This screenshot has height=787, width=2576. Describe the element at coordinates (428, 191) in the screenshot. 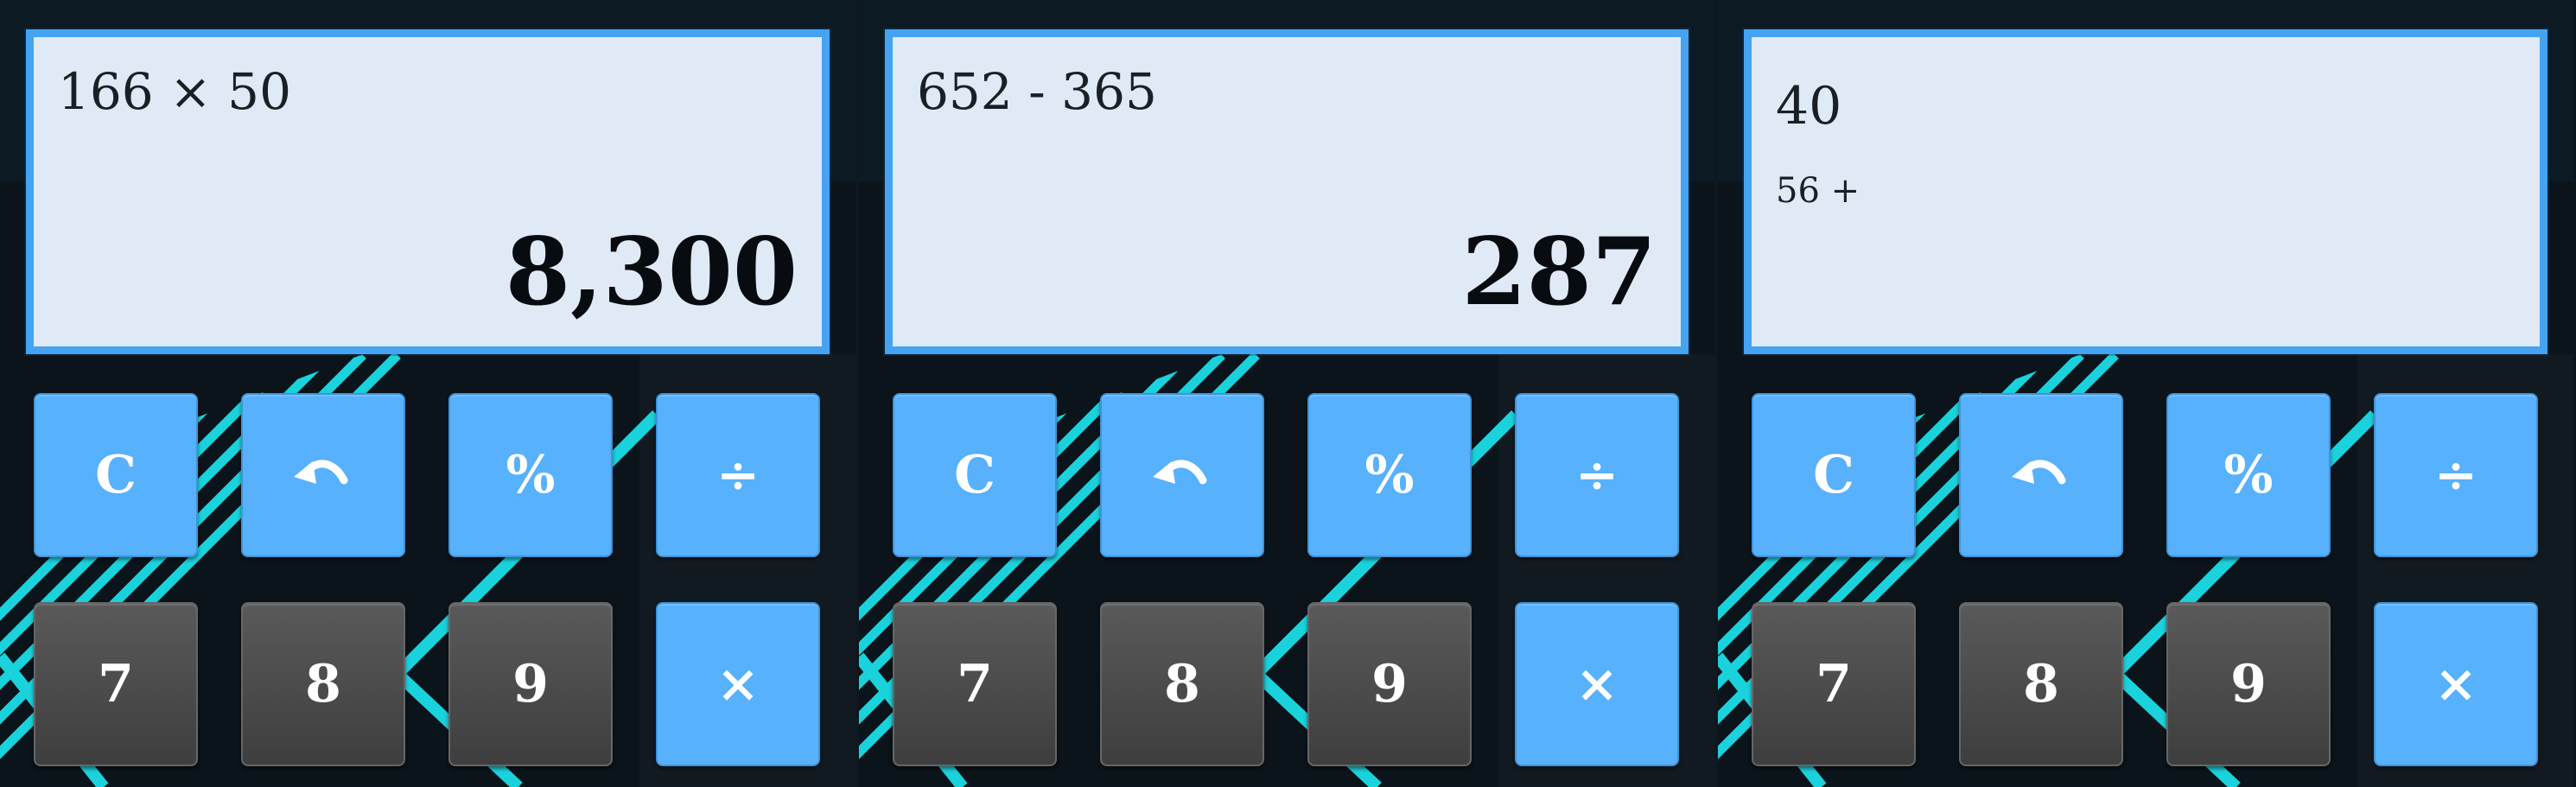

I see `calculator-display: 166 × 50 8,300` at that location.